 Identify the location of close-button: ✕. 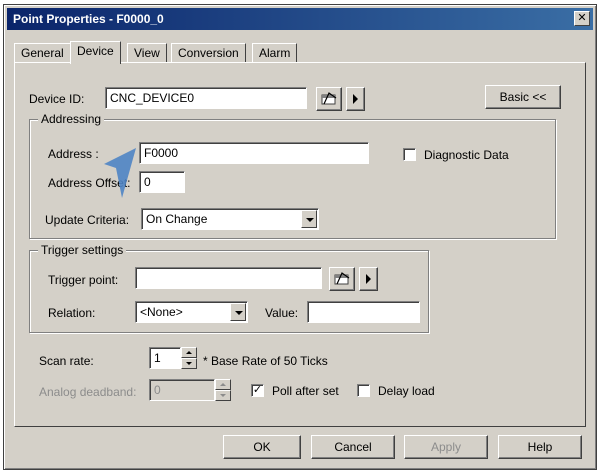
(582, 18).